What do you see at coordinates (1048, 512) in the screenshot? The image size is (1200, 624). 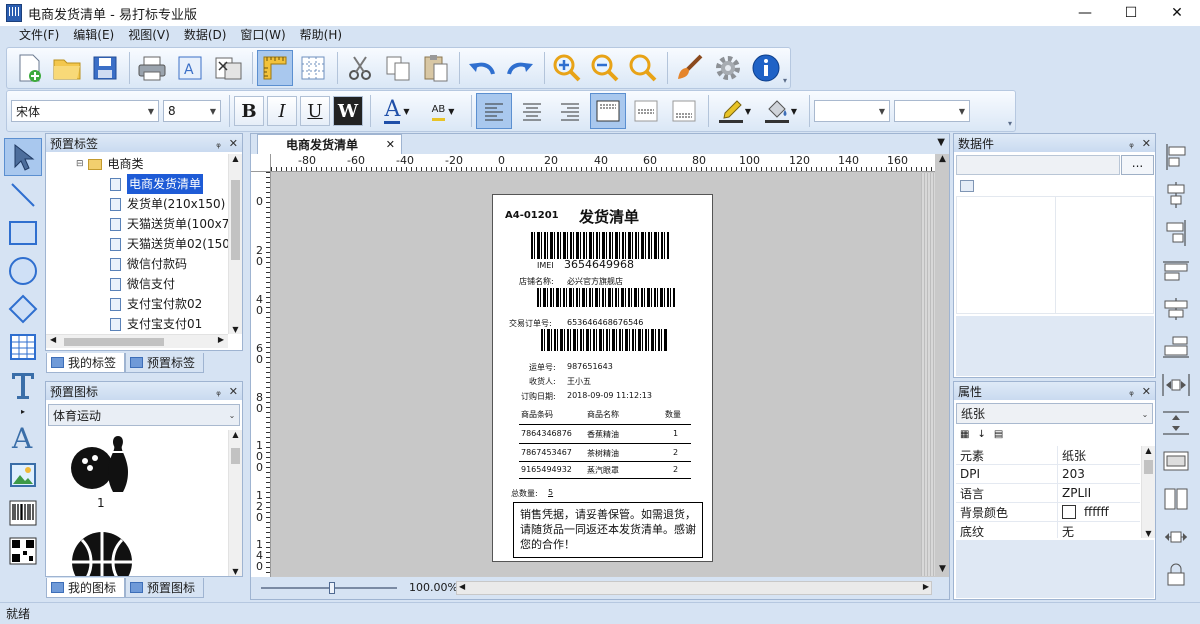 I see `property-row: 背景颜色 ffffff` at bounding box center [1048, 512].